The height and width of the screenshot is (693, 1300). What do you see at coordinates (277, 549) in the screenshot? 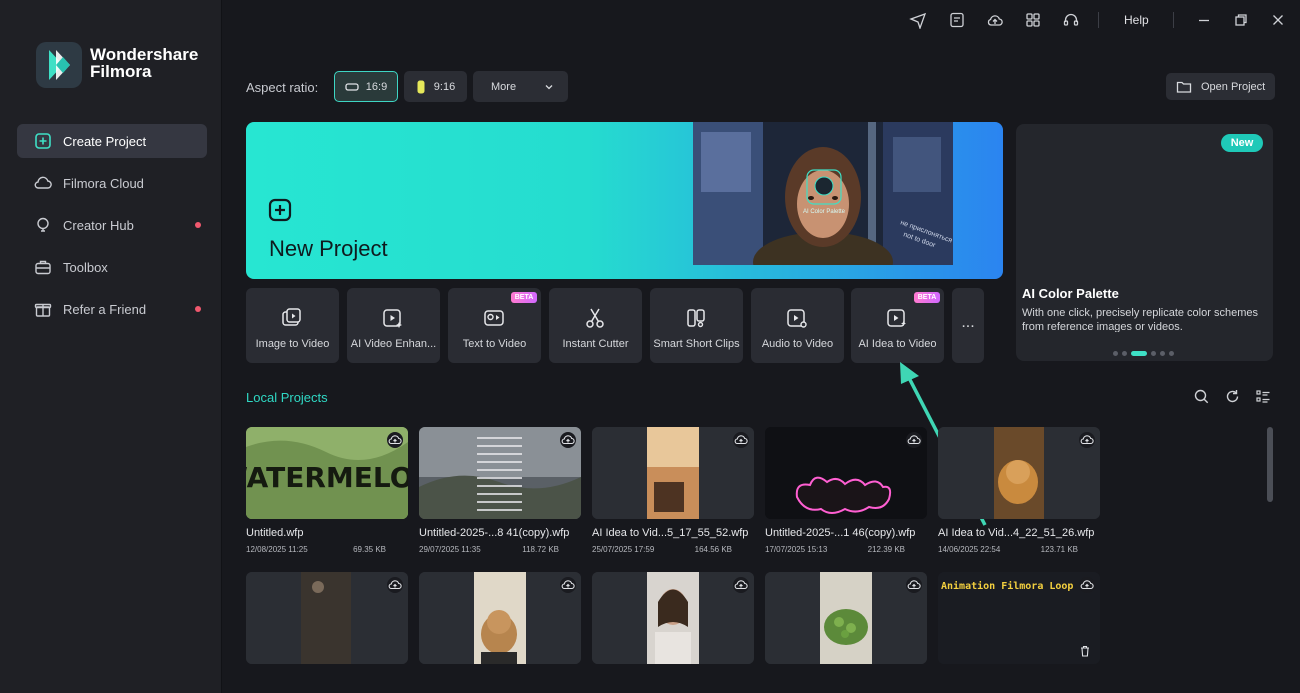
I see `project-date: 12/08/2025 11:25` at bounding box center [277, 549].